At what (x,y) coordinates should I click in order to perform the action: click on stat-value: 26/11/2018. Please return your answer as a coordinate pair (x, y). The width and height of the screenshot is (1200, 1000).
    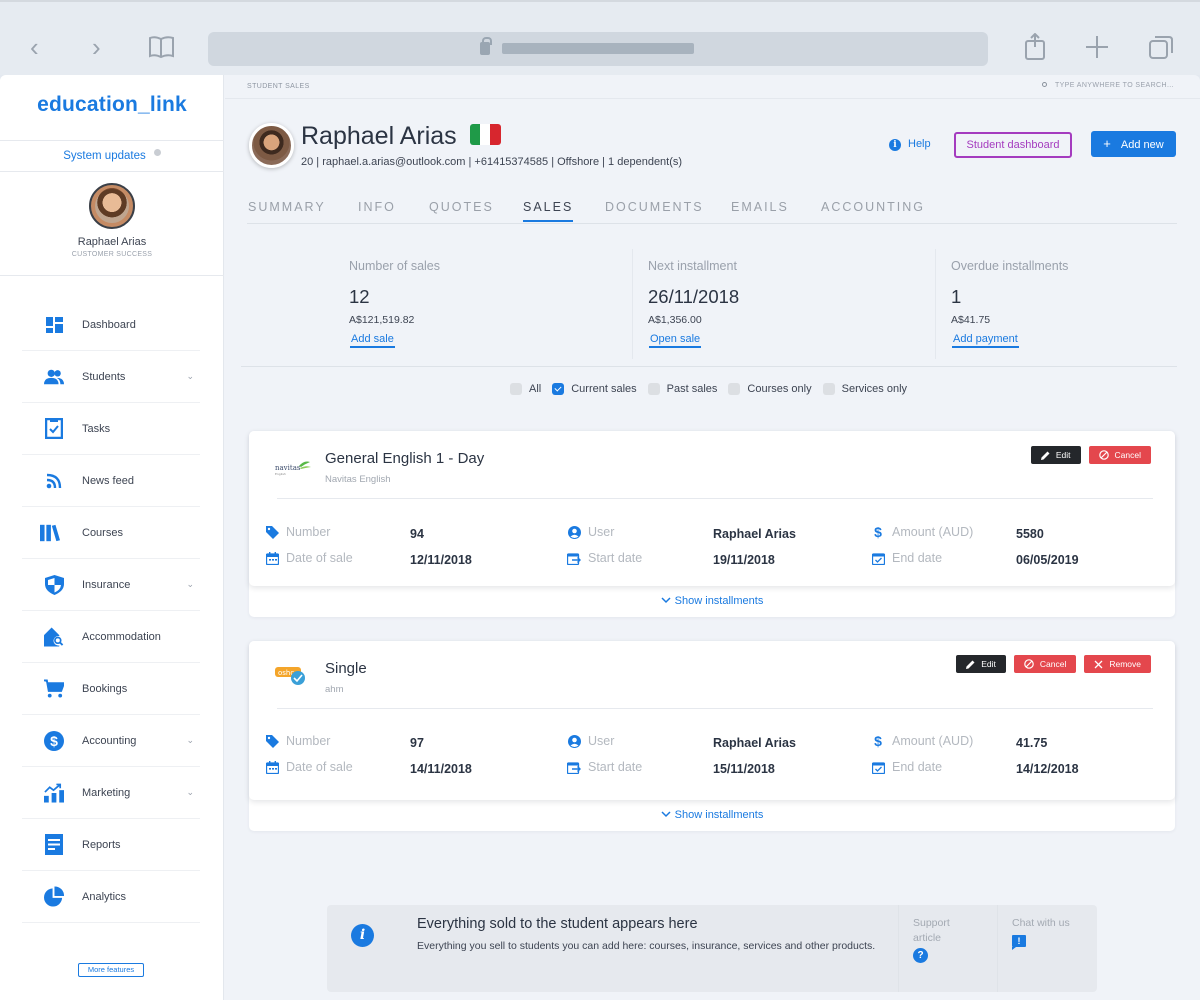
    Looking at the image, I should click on (694, 296).